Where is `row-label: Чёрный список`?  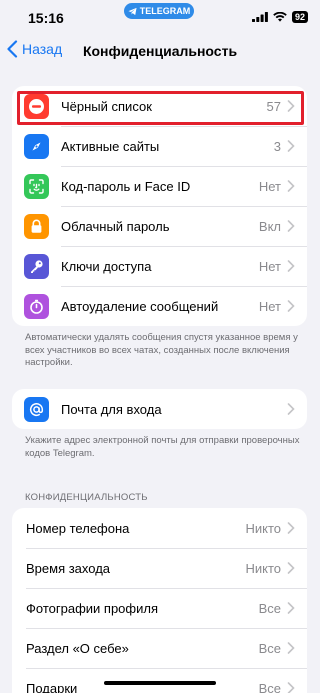
row-label: Чёрный список is located at coordinates (106, 106).